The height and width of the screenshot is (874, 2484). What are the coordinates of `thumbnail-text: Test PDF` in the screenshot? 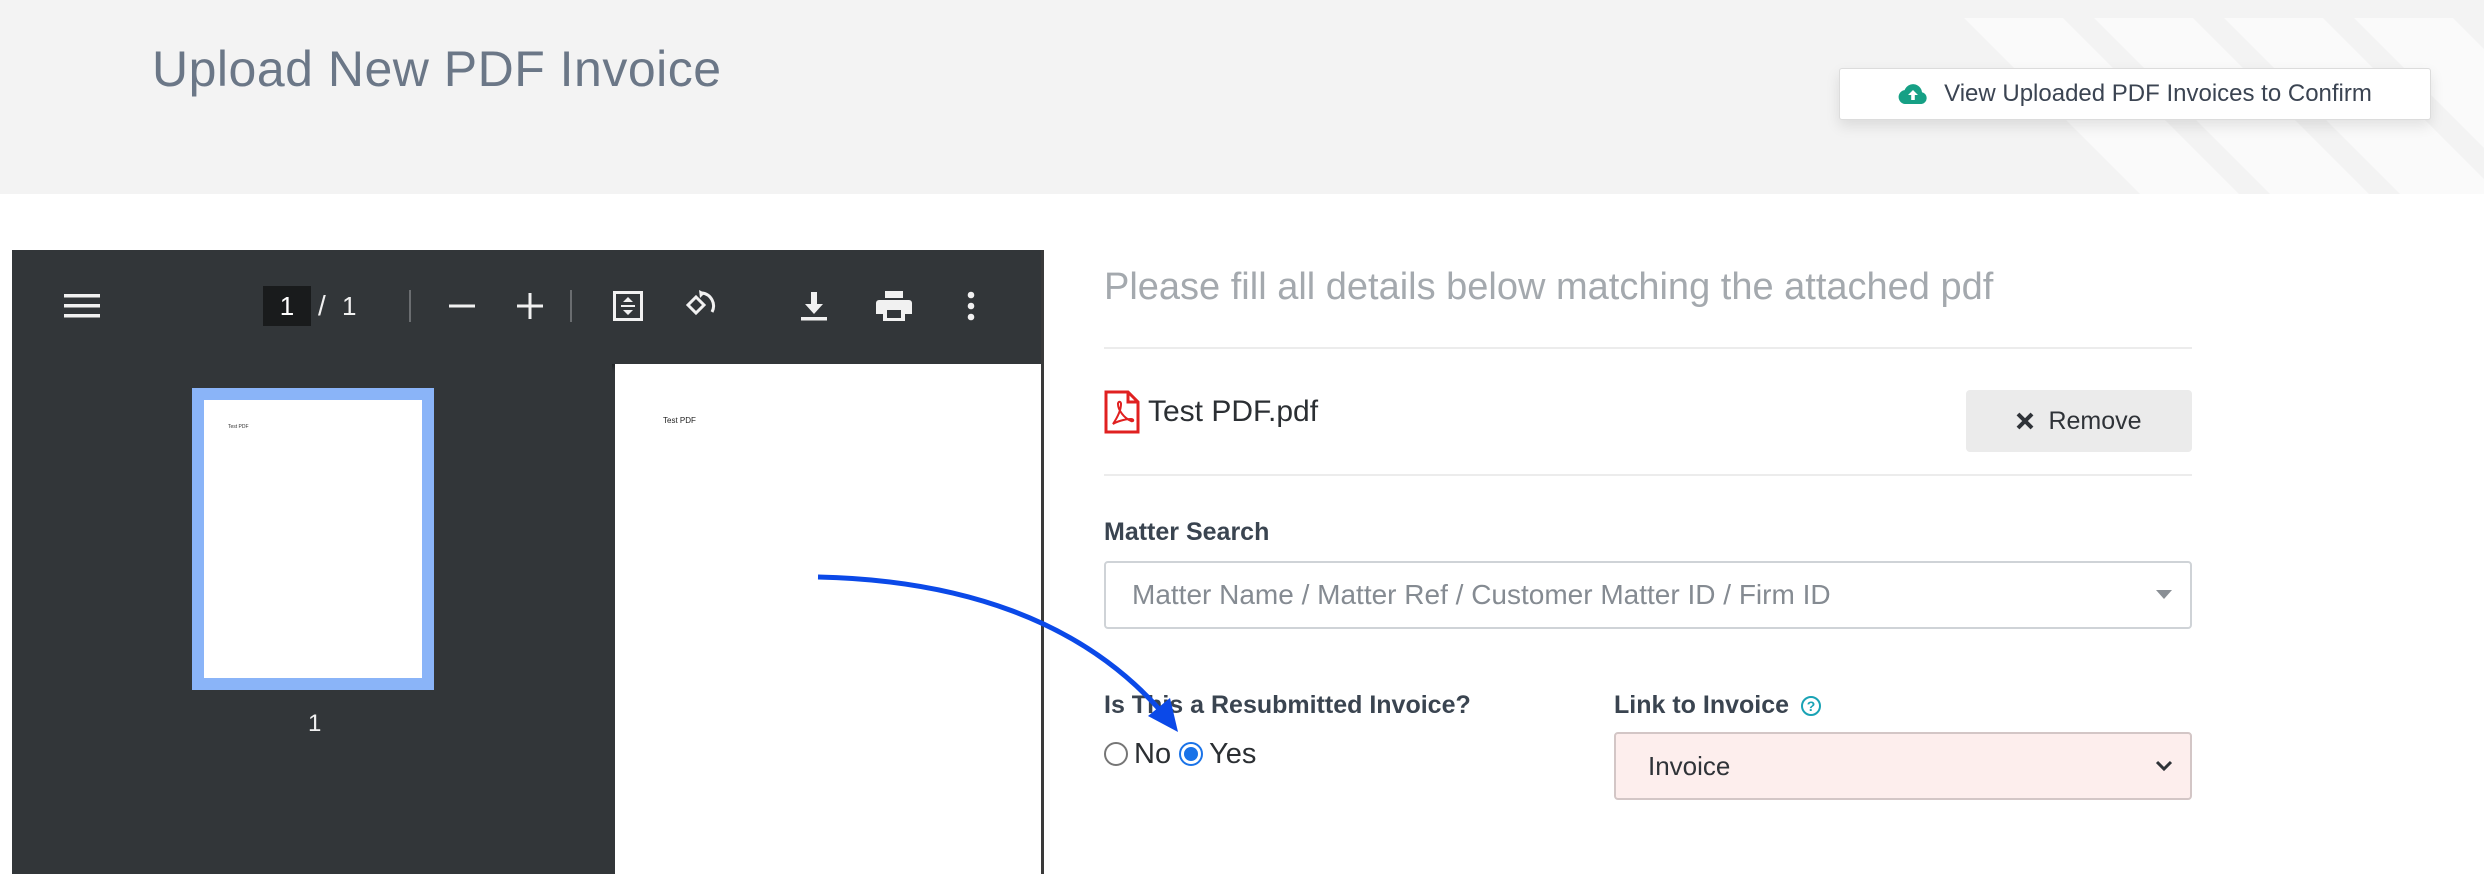 It's located at (238, 427).